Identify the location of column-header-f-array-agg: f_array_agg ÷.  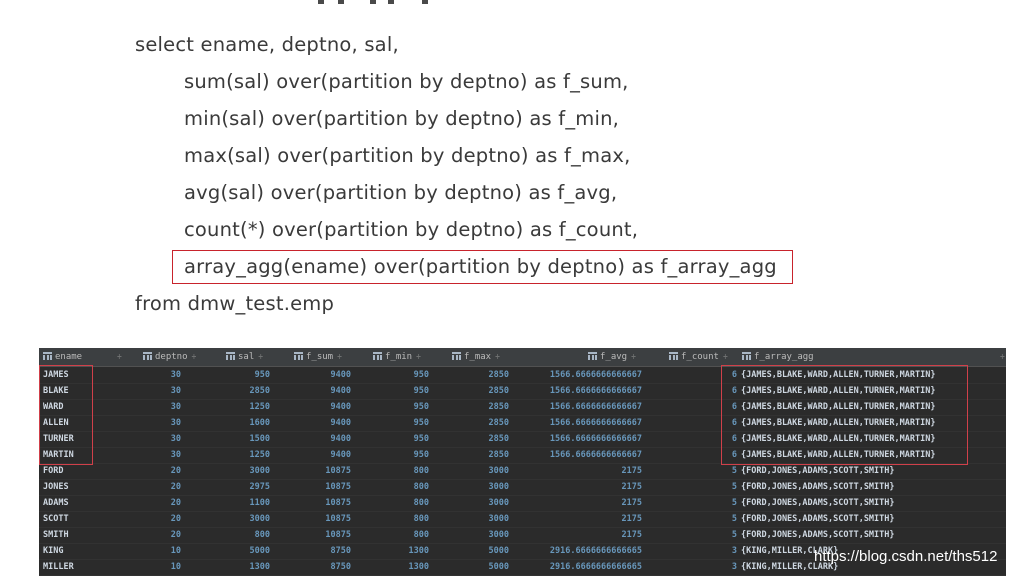
(873, 357).